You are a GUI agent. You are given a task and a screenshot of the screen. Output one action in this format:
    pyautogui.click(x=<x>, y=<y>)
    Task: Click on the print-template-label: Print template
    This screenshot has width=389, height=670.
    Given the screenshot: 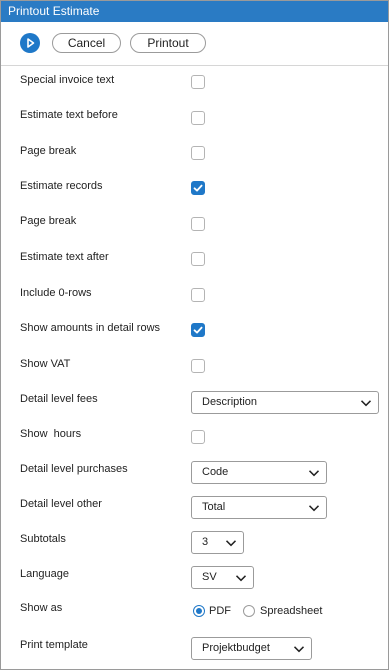 What is the action you would take?
    pyautogui.click(x=54, y=645)
    